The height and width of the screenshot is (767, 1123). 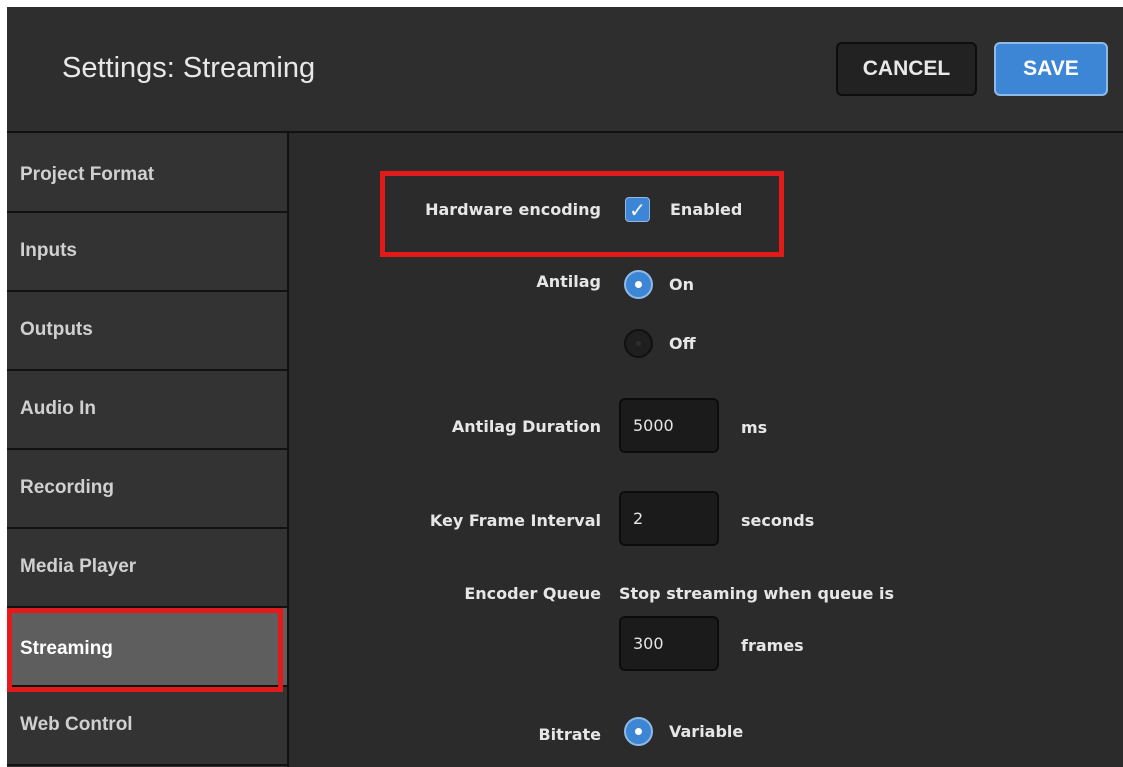 What do you see at coordinates (147, 173) in the screenshot?
I see `sidebar-item-project-format: Project Format` at bounding box center [147, 173].